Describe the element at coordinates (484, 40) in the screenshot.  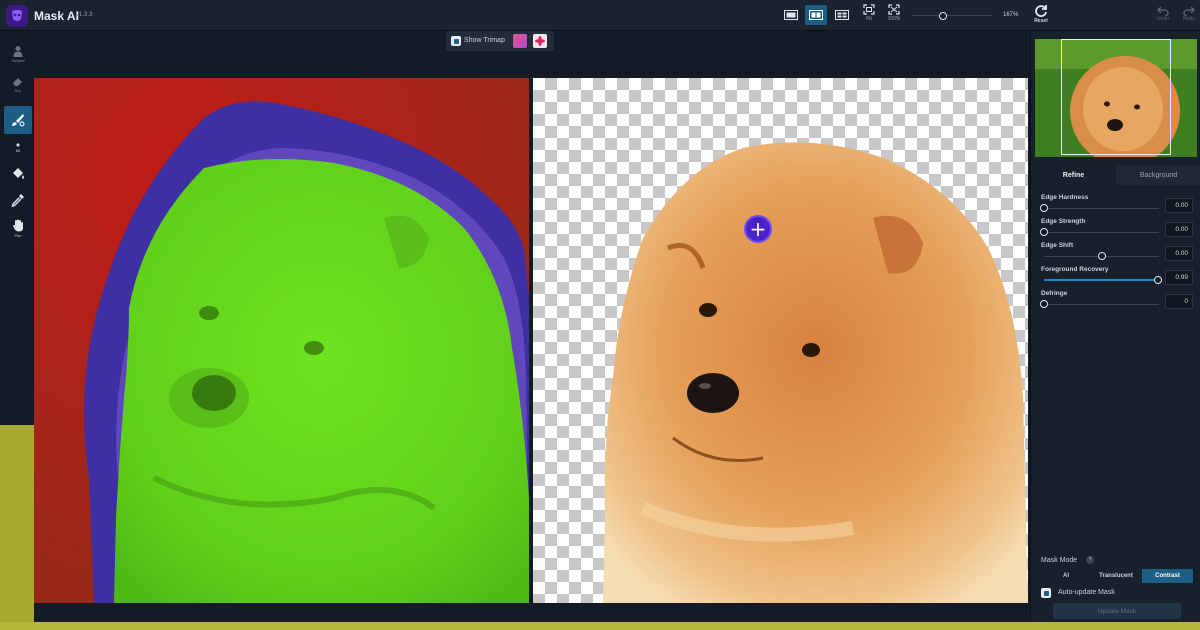
I see `show-trimap-label: Show Trimap` at that location.